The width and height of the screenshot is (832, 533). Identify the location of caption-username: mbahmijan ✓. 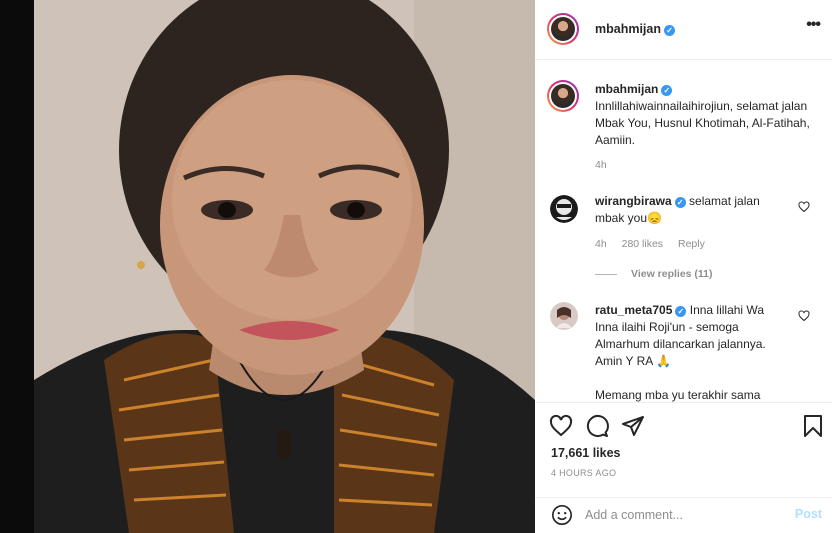
(634, 89).